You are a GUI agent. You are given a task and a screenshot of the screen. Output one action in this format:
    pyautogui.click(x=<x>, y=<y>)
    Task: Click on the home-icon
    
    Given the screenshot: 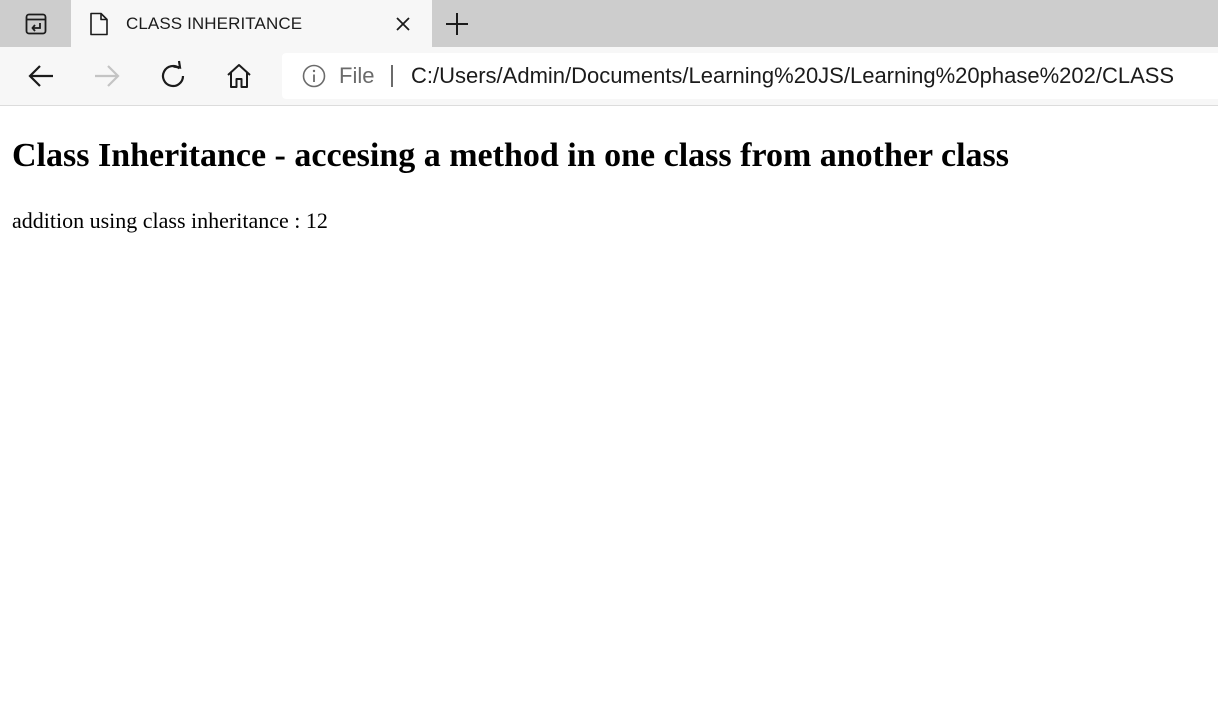 What is the action you would take?
    pyautogui.click(x=239, y=76)
    